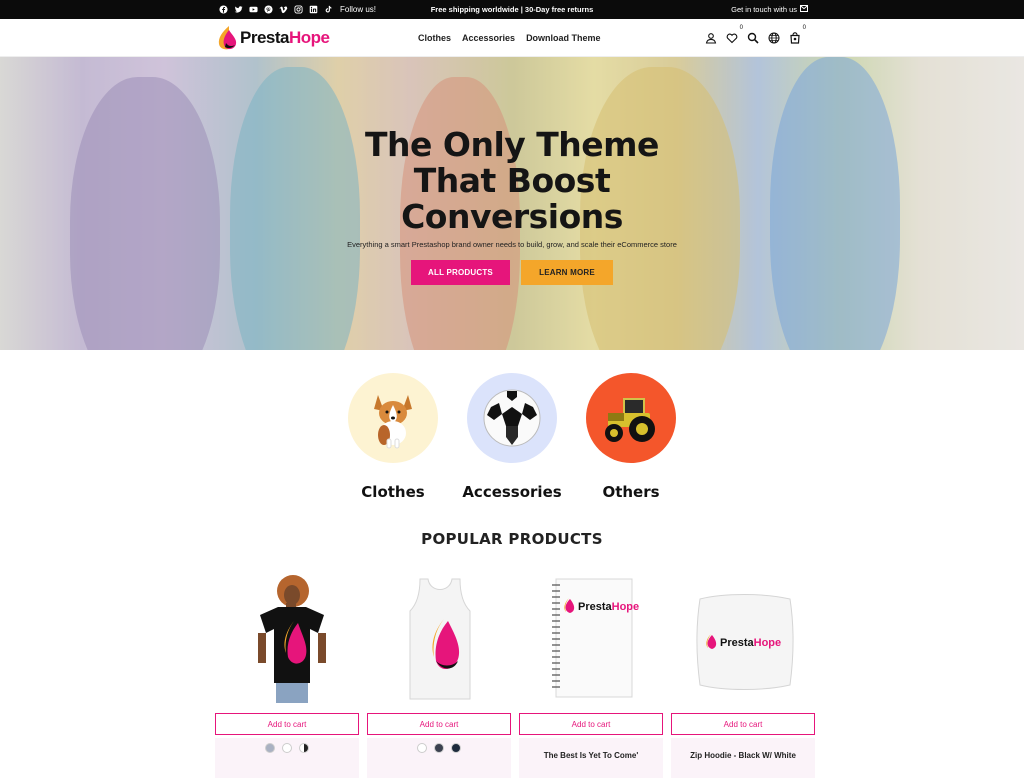  I want to click on site-logo: PrestaHope, so click(273, 38).